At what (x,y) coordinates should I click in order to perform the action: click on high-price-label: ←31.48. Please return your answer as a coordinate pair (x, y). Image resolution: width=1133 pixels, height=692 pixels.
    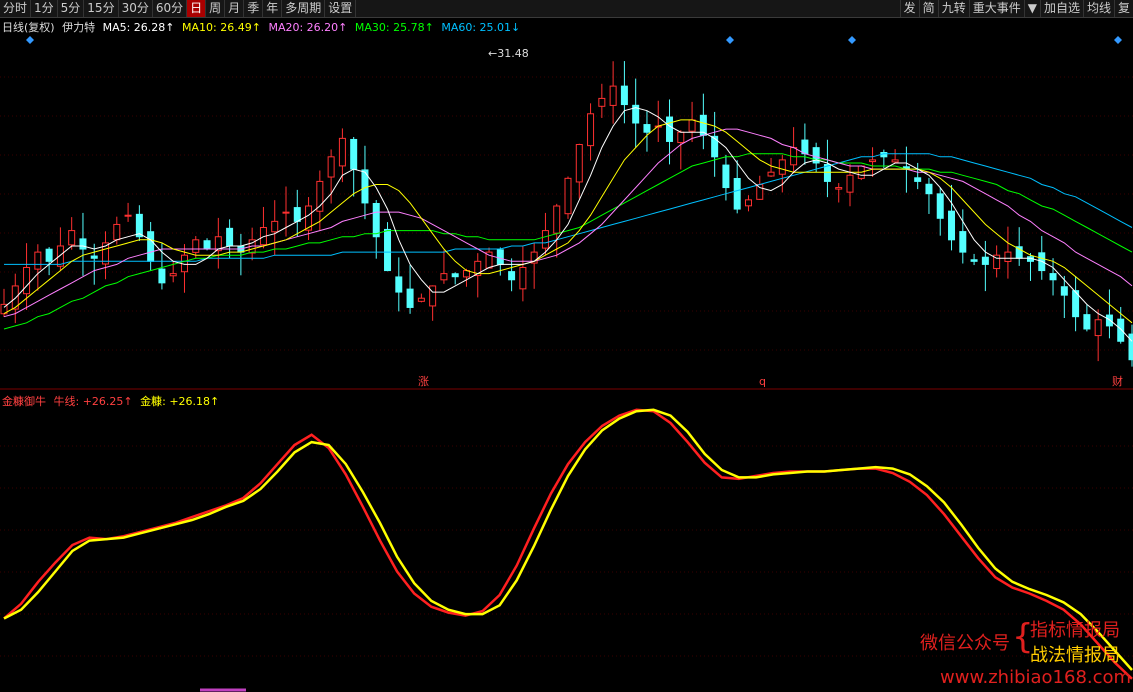
    Looking at the image, I should click on (508, 53).